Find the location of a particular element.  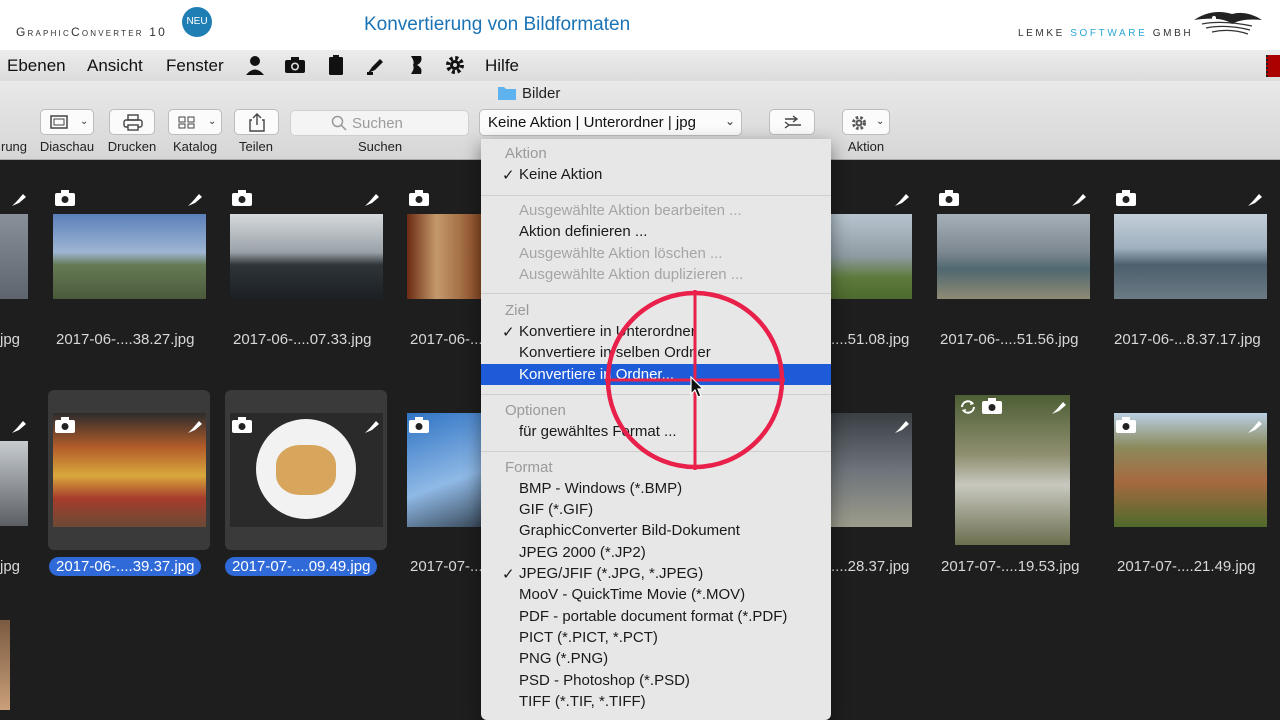

menu-section-format: Format is located at coordinates (529, 467).